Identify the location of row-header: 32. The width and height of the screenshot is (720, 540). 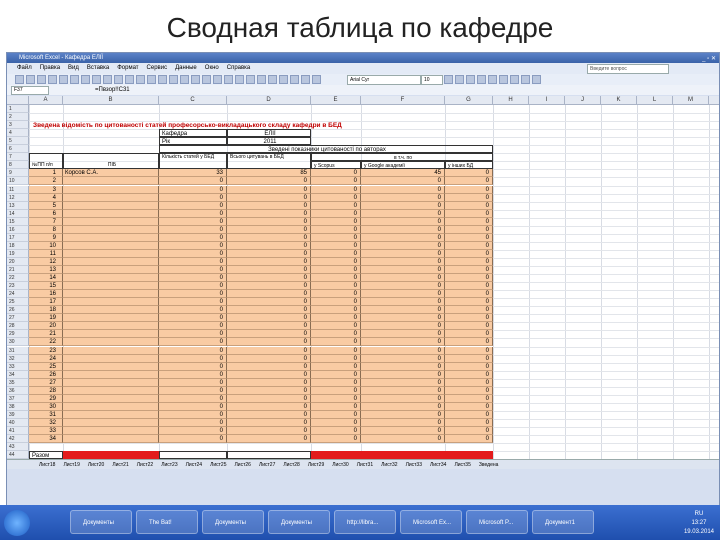
(18, 358).